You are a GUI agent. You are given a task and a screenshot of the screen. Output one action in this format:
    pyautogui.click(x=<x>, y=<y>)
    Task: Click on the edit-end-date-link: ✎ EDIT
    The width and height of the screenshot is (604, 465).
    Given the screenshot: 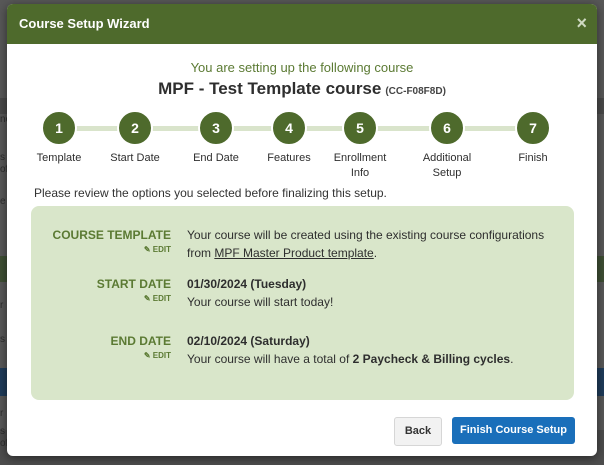 What is the action you would take?
    pyautogui.click(x=101, y=355)
    